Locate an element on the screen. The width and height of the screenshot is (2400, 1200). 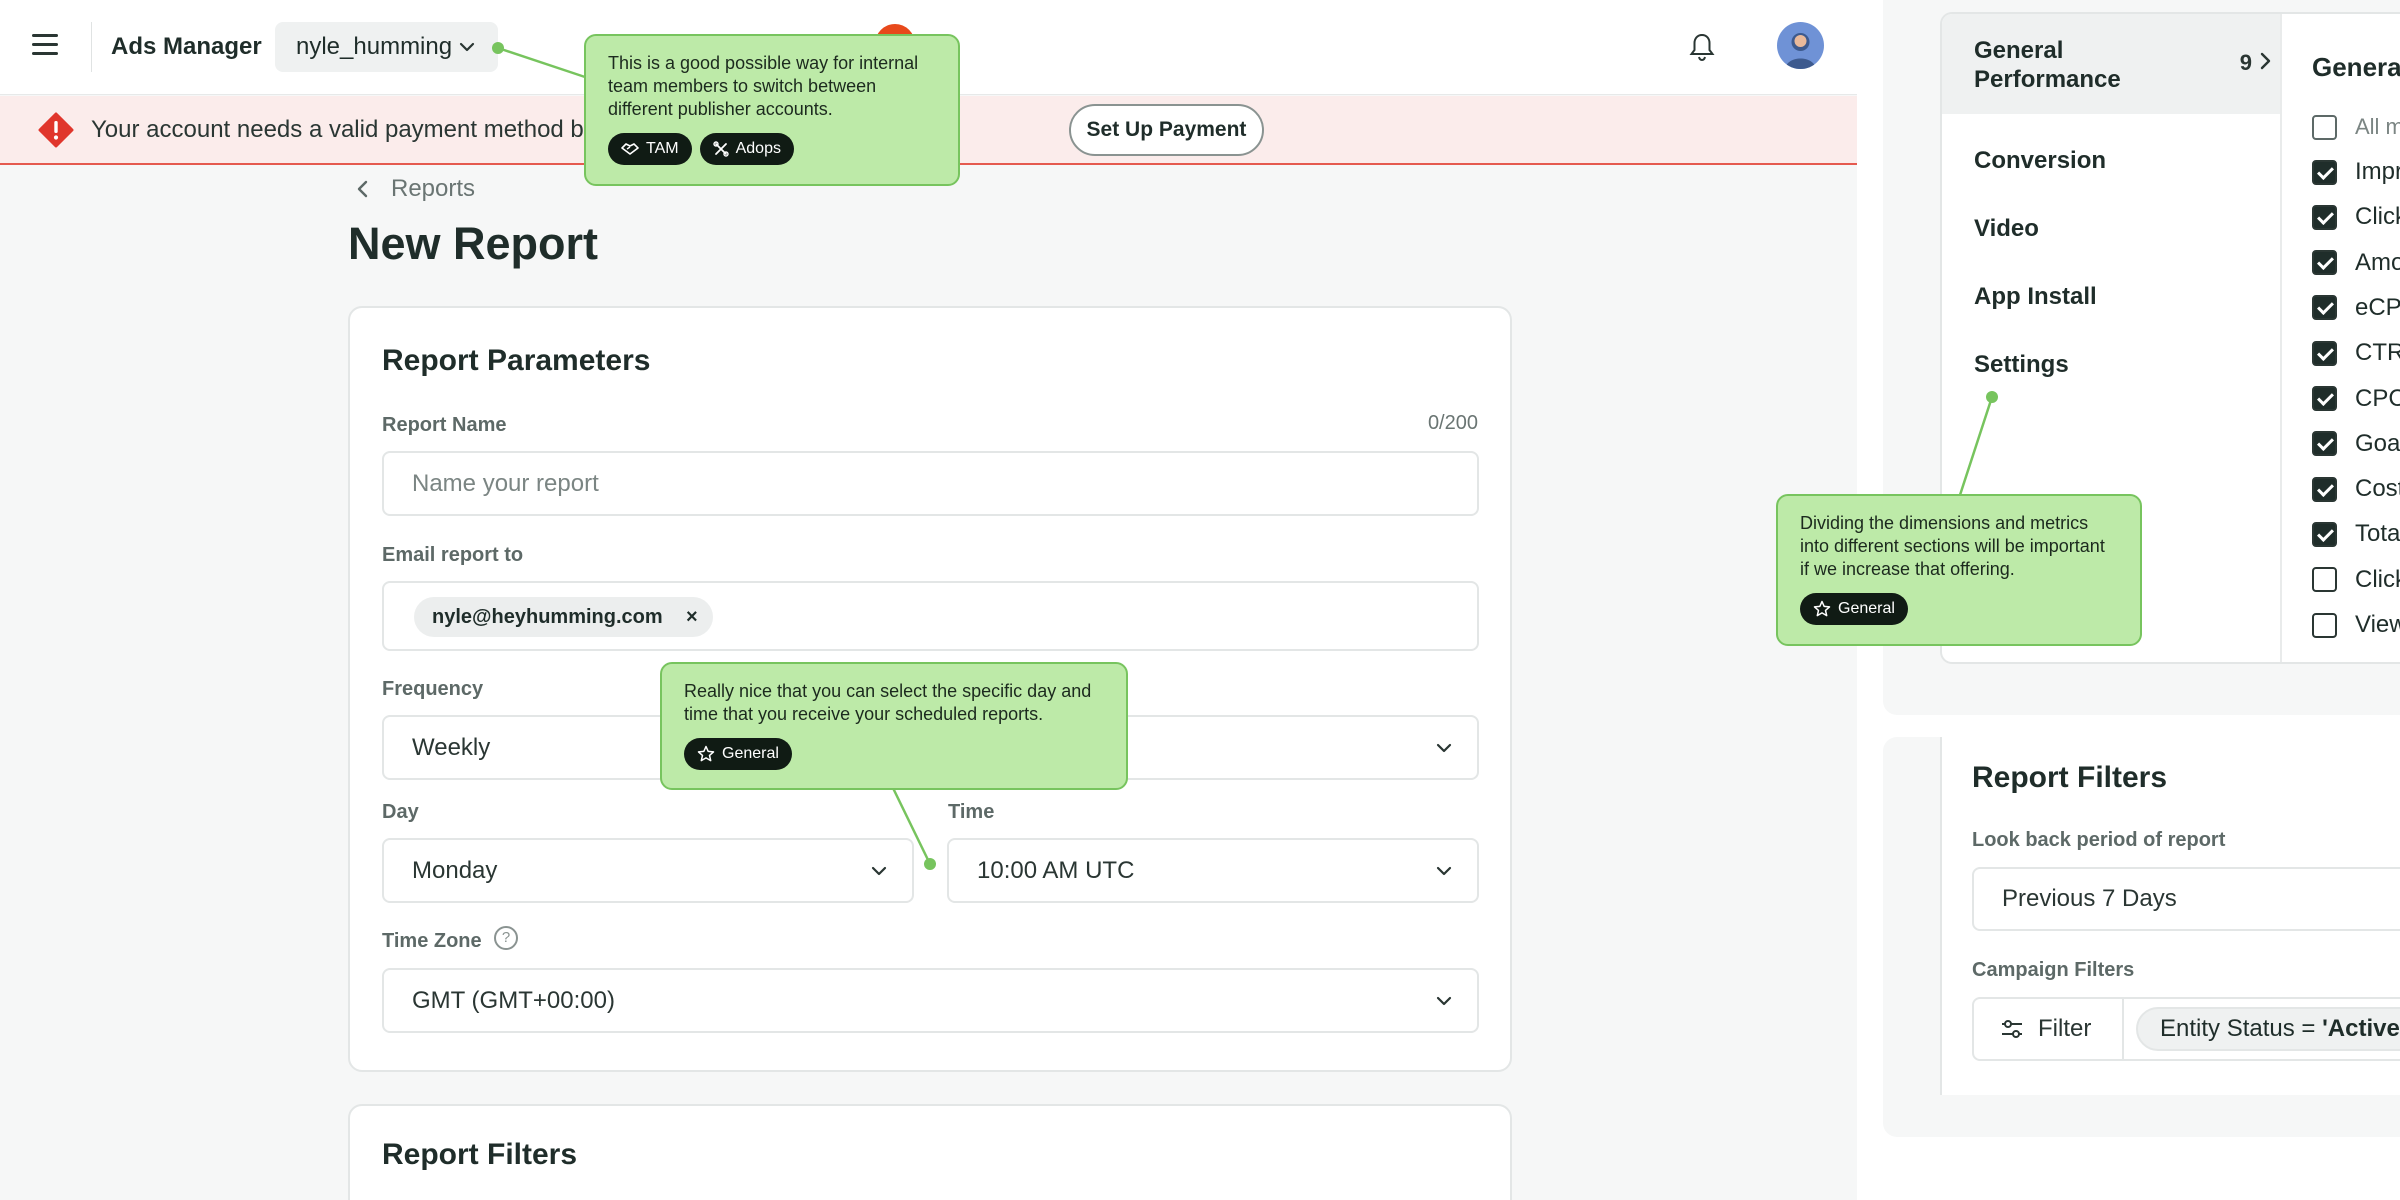
metric-row: Total R is located at coordinates (2356, 534).